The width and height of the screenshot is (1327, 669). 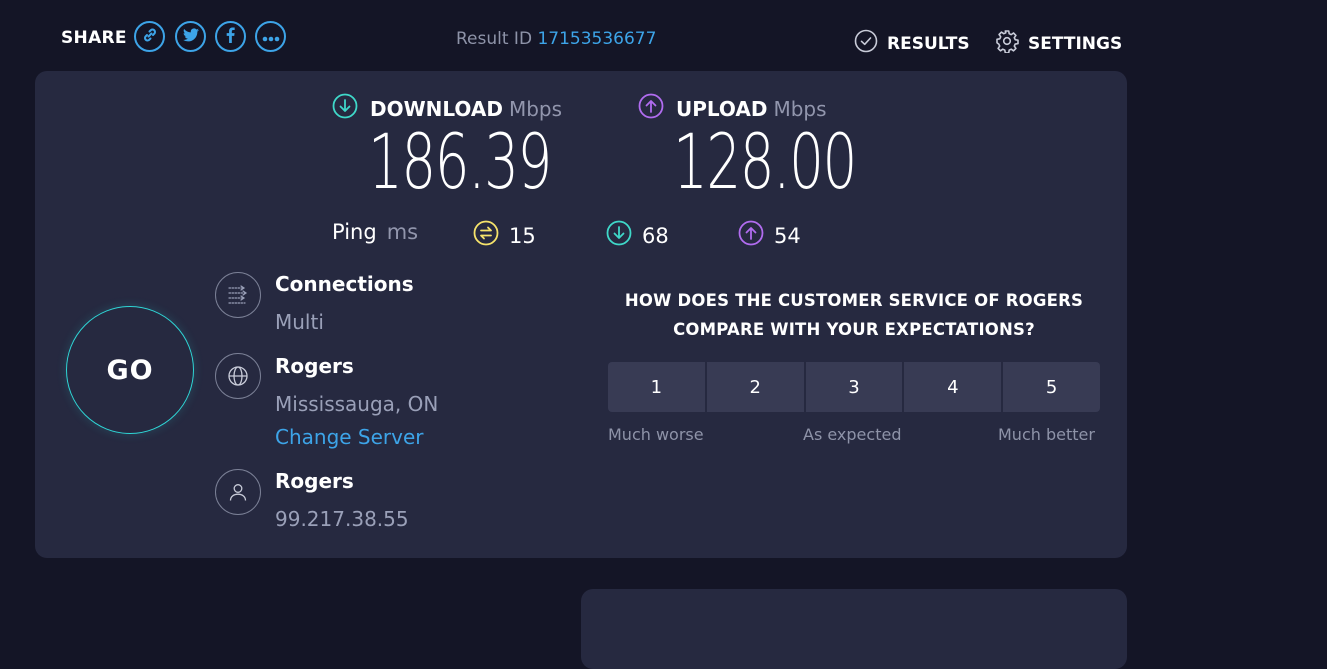 I want to click on scale-low-label: Much worse, so click(x=656, y=434).